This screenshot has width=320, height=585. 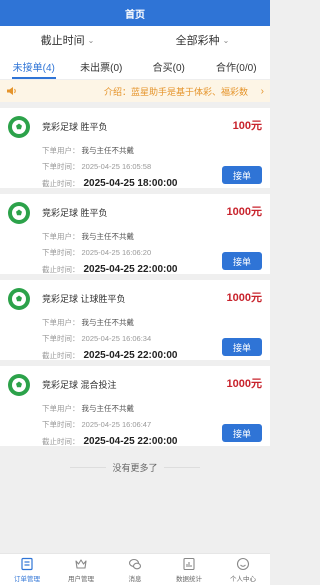 What do you see at coordinates (130, 183) in the screenshot?
I see `deadline-time: 2025-04-25 18:00:00` at bounding box center [130, 183].